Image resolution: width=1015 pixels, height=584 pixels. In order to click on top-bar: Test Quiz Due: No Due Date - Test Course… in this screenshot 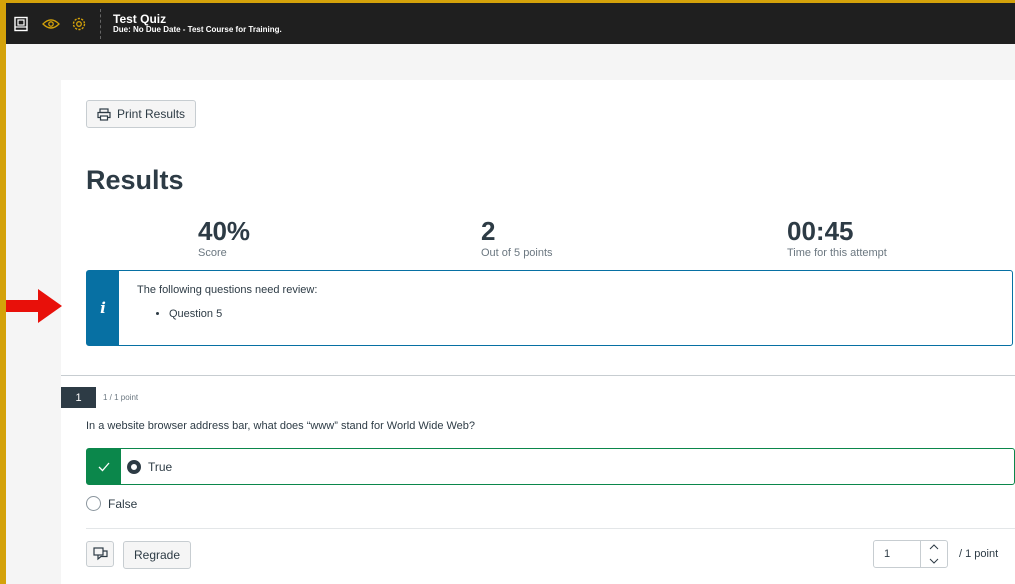, I will do `click(510, 22)`.